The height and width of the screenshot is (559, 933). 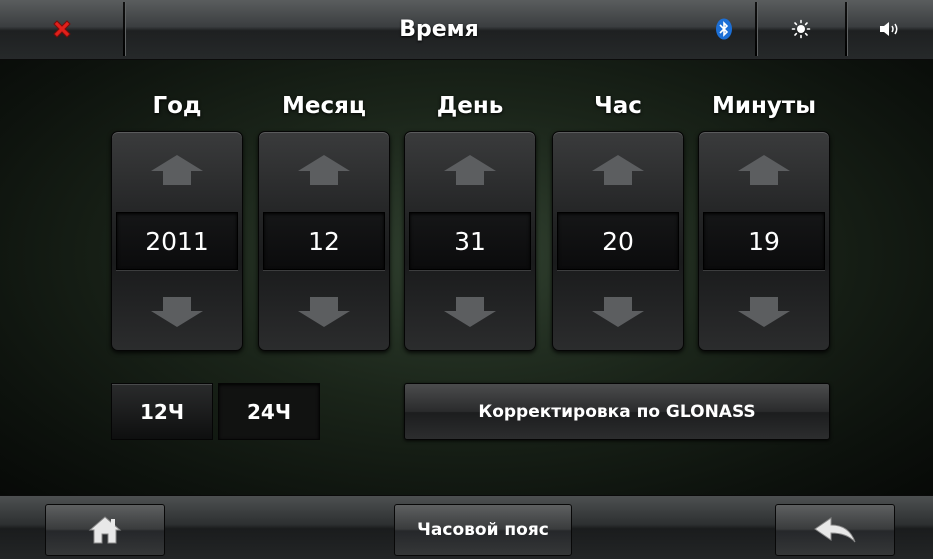 What do you see at coordinates (269, 411) in the screenshot?
I see `24-hour-button: 24Ч` at bounding box center [269, 411].